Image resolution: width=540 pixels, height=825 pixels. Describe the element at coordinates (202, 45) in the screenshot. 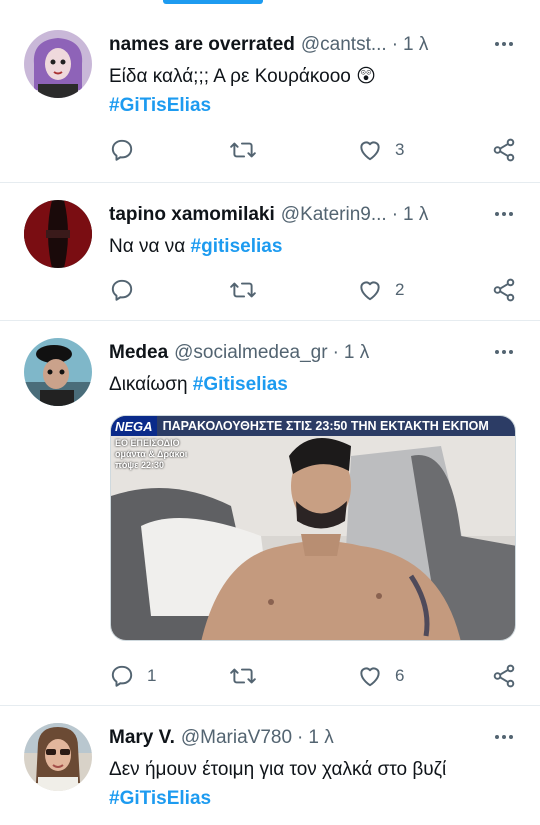

I see `author-name: names are overrated` at that location.